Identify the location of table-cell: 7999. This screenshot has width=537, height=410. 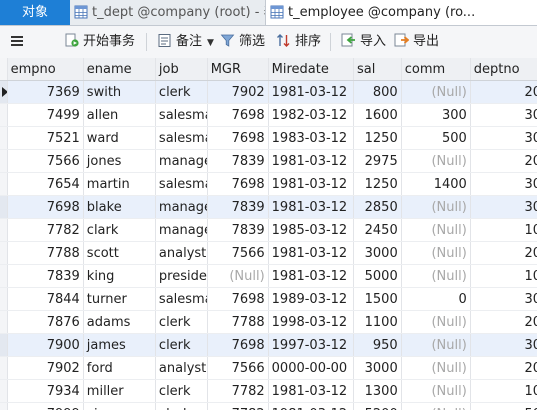
(45, 406).